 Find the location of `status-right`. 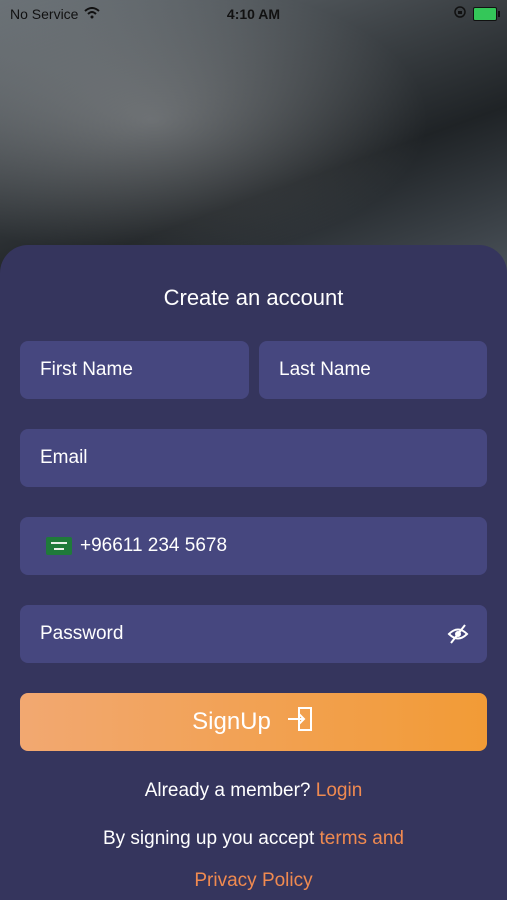

status-right is located at coordinates (476, 13).